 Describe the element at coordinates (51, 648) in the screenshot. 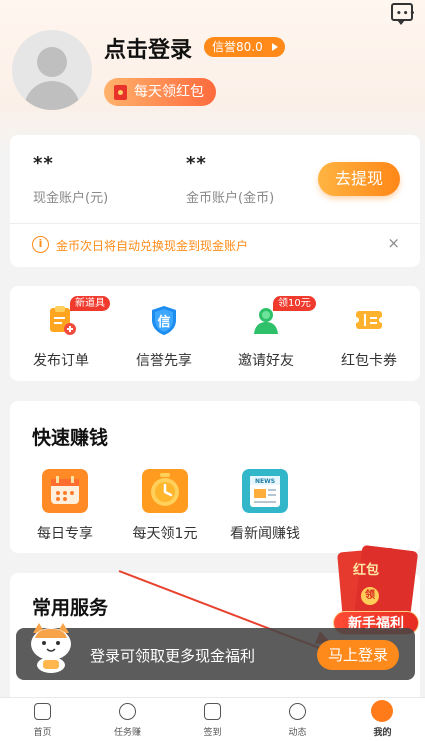

I see `cat-mascot-icon` at that location.